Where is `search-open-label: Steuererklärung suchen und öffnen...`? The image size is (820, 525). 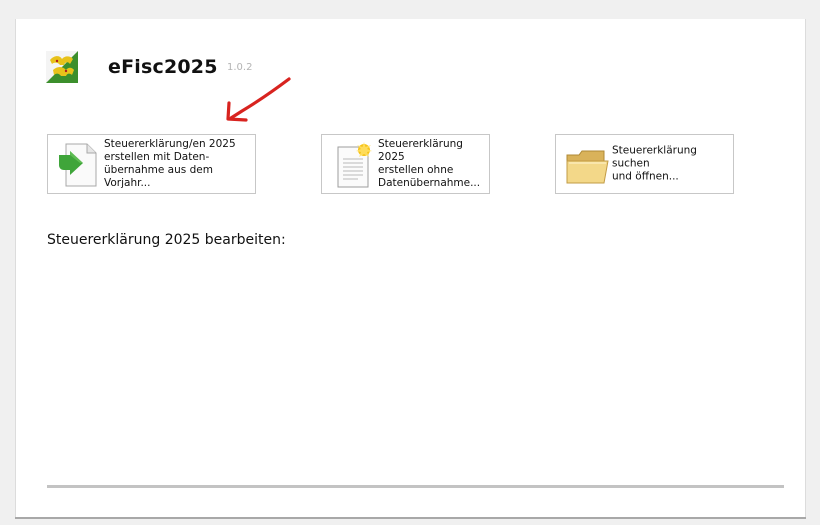 search-open-label: Steuererklärung suchen und öffnen... is located at coordinates (654, 163).